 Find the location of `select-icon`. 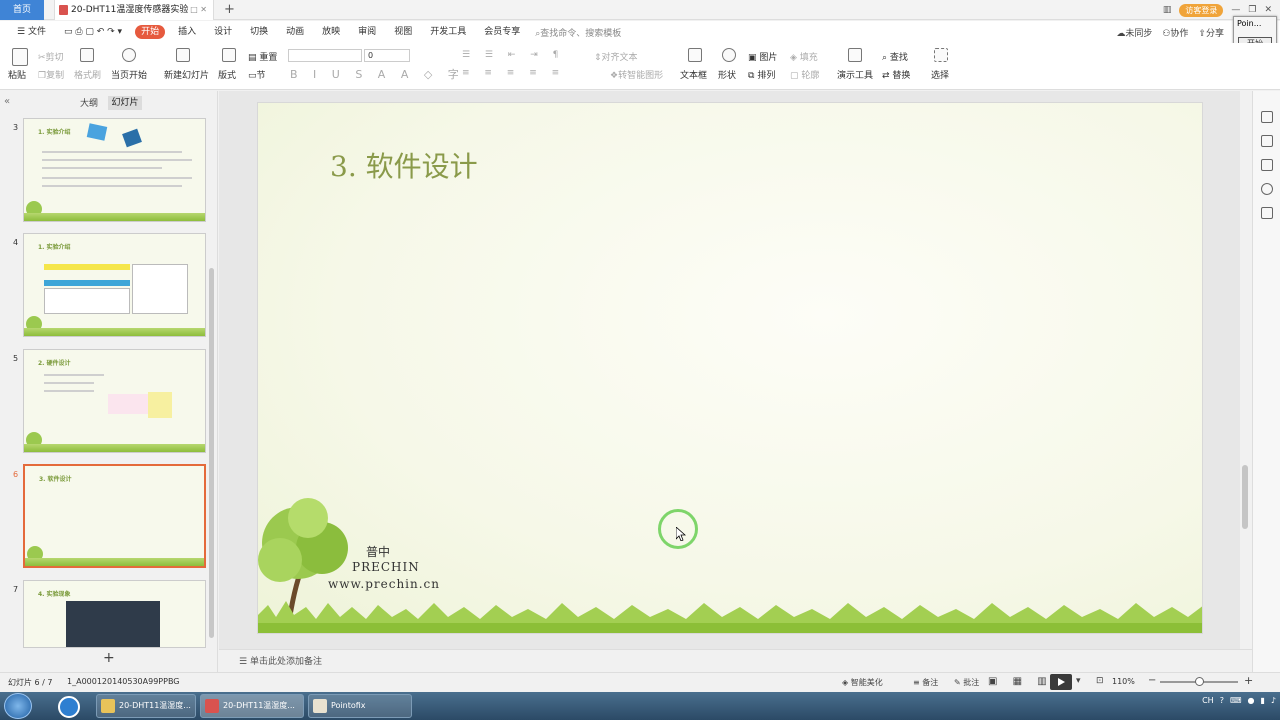

select-icon is located at coordinates (941, 55).